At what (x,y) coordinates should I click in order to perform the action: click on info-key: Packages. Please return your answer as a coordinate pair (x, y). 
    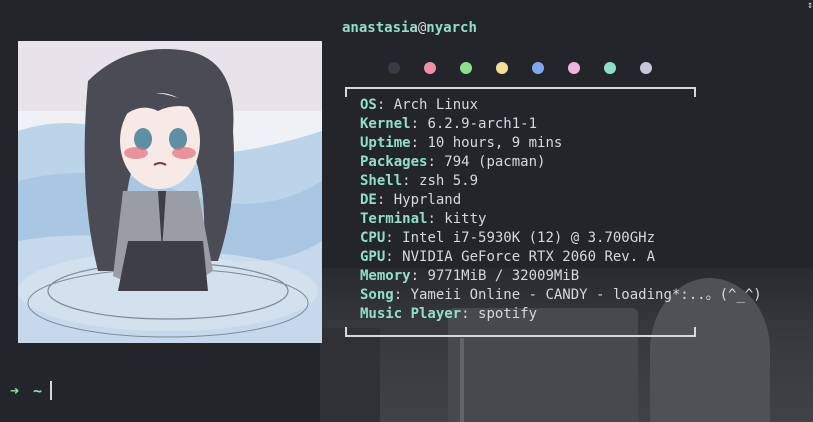
    Looking at the image, I should click on (394, 162).